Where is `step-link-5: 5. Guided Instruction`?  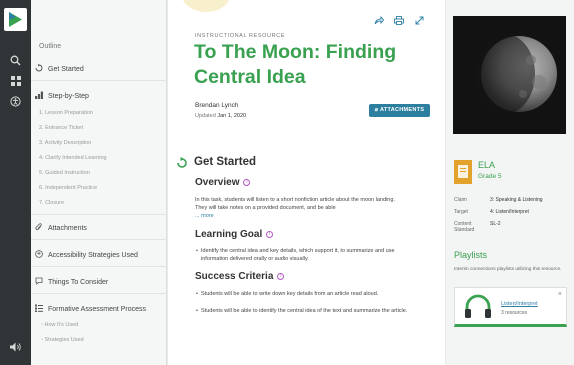
step-link-5: 5. Guided Instruction is located at coordinates (64, 173).